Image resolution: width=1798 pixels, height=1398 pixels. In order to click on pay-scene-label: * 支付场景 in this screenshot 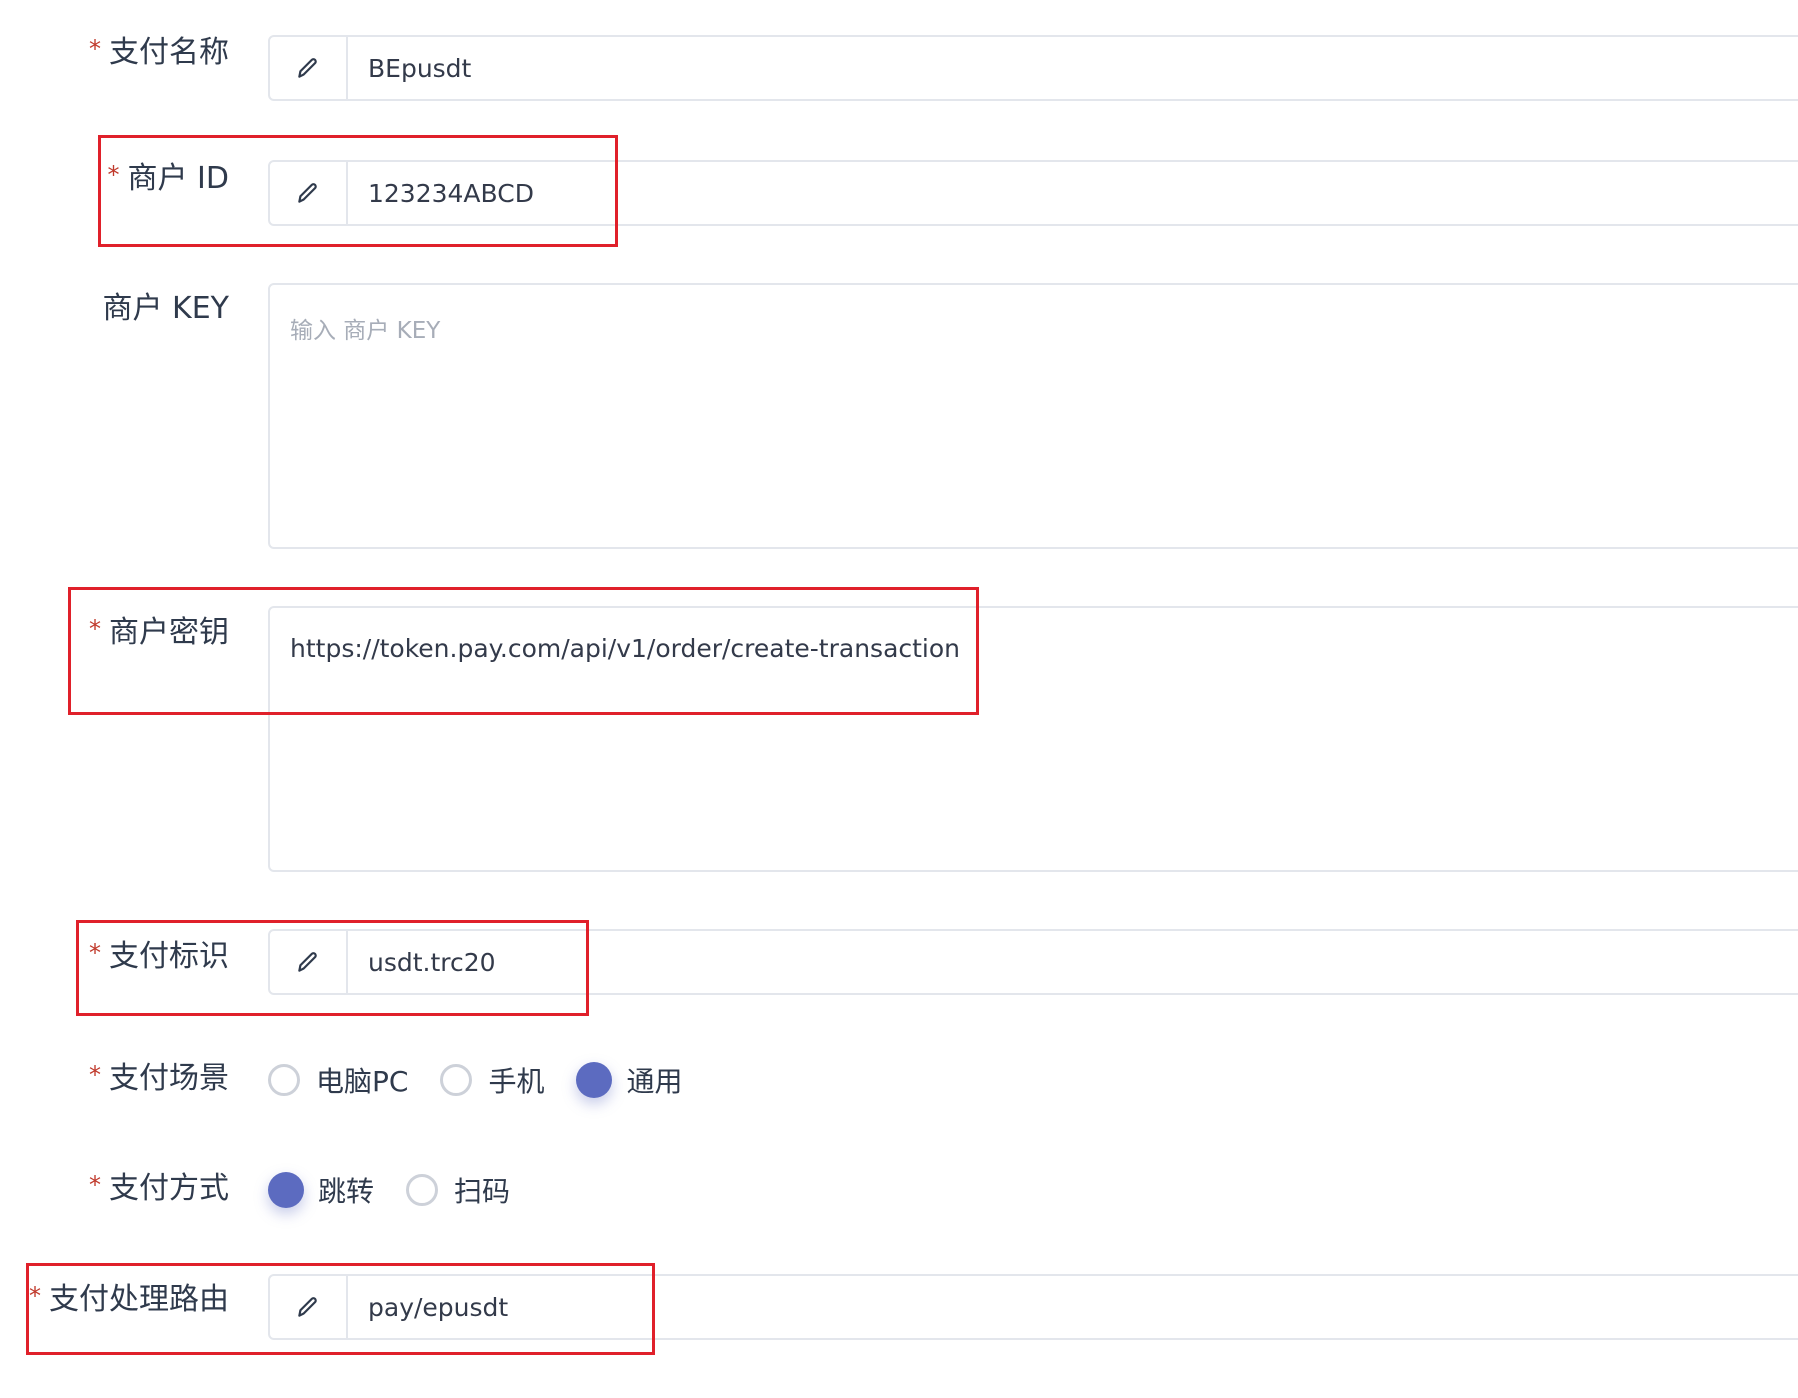, I will do `click(159, 1078)`.